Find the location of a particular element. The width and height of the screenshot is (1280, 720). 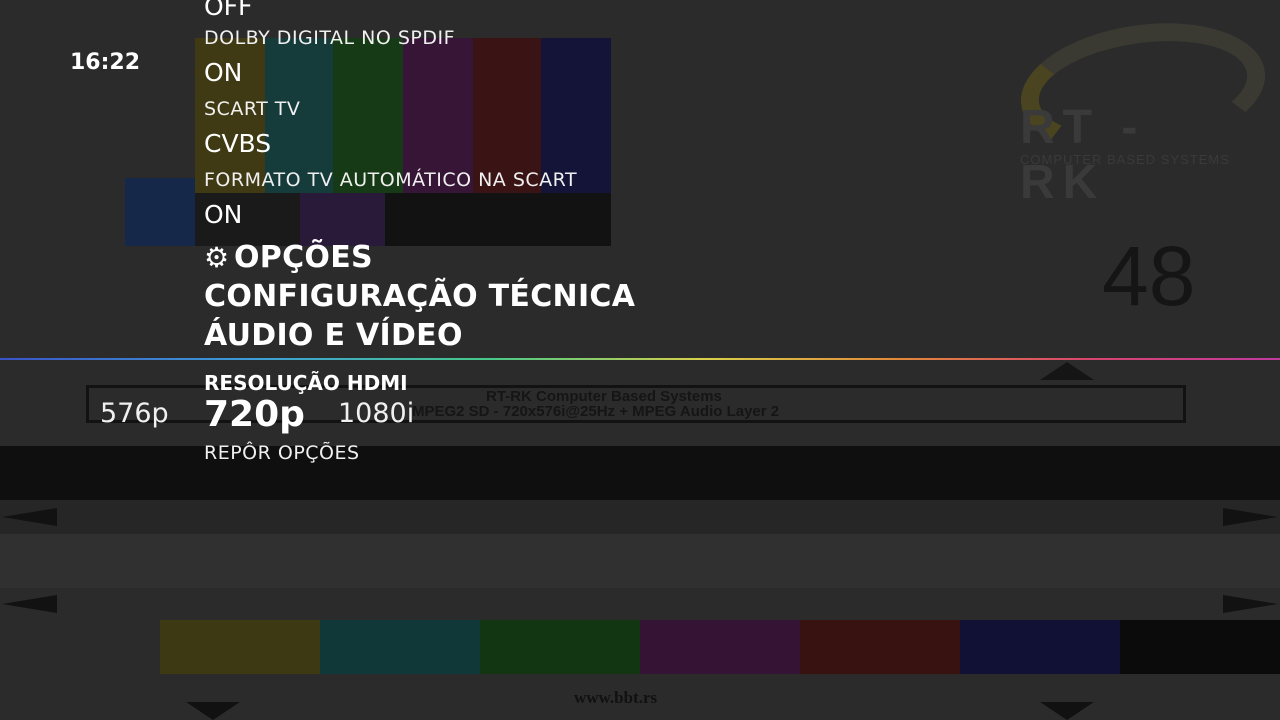

menu-label: DOLBY DIGITAL NO SPDIF is located at coordinates (329, 38).